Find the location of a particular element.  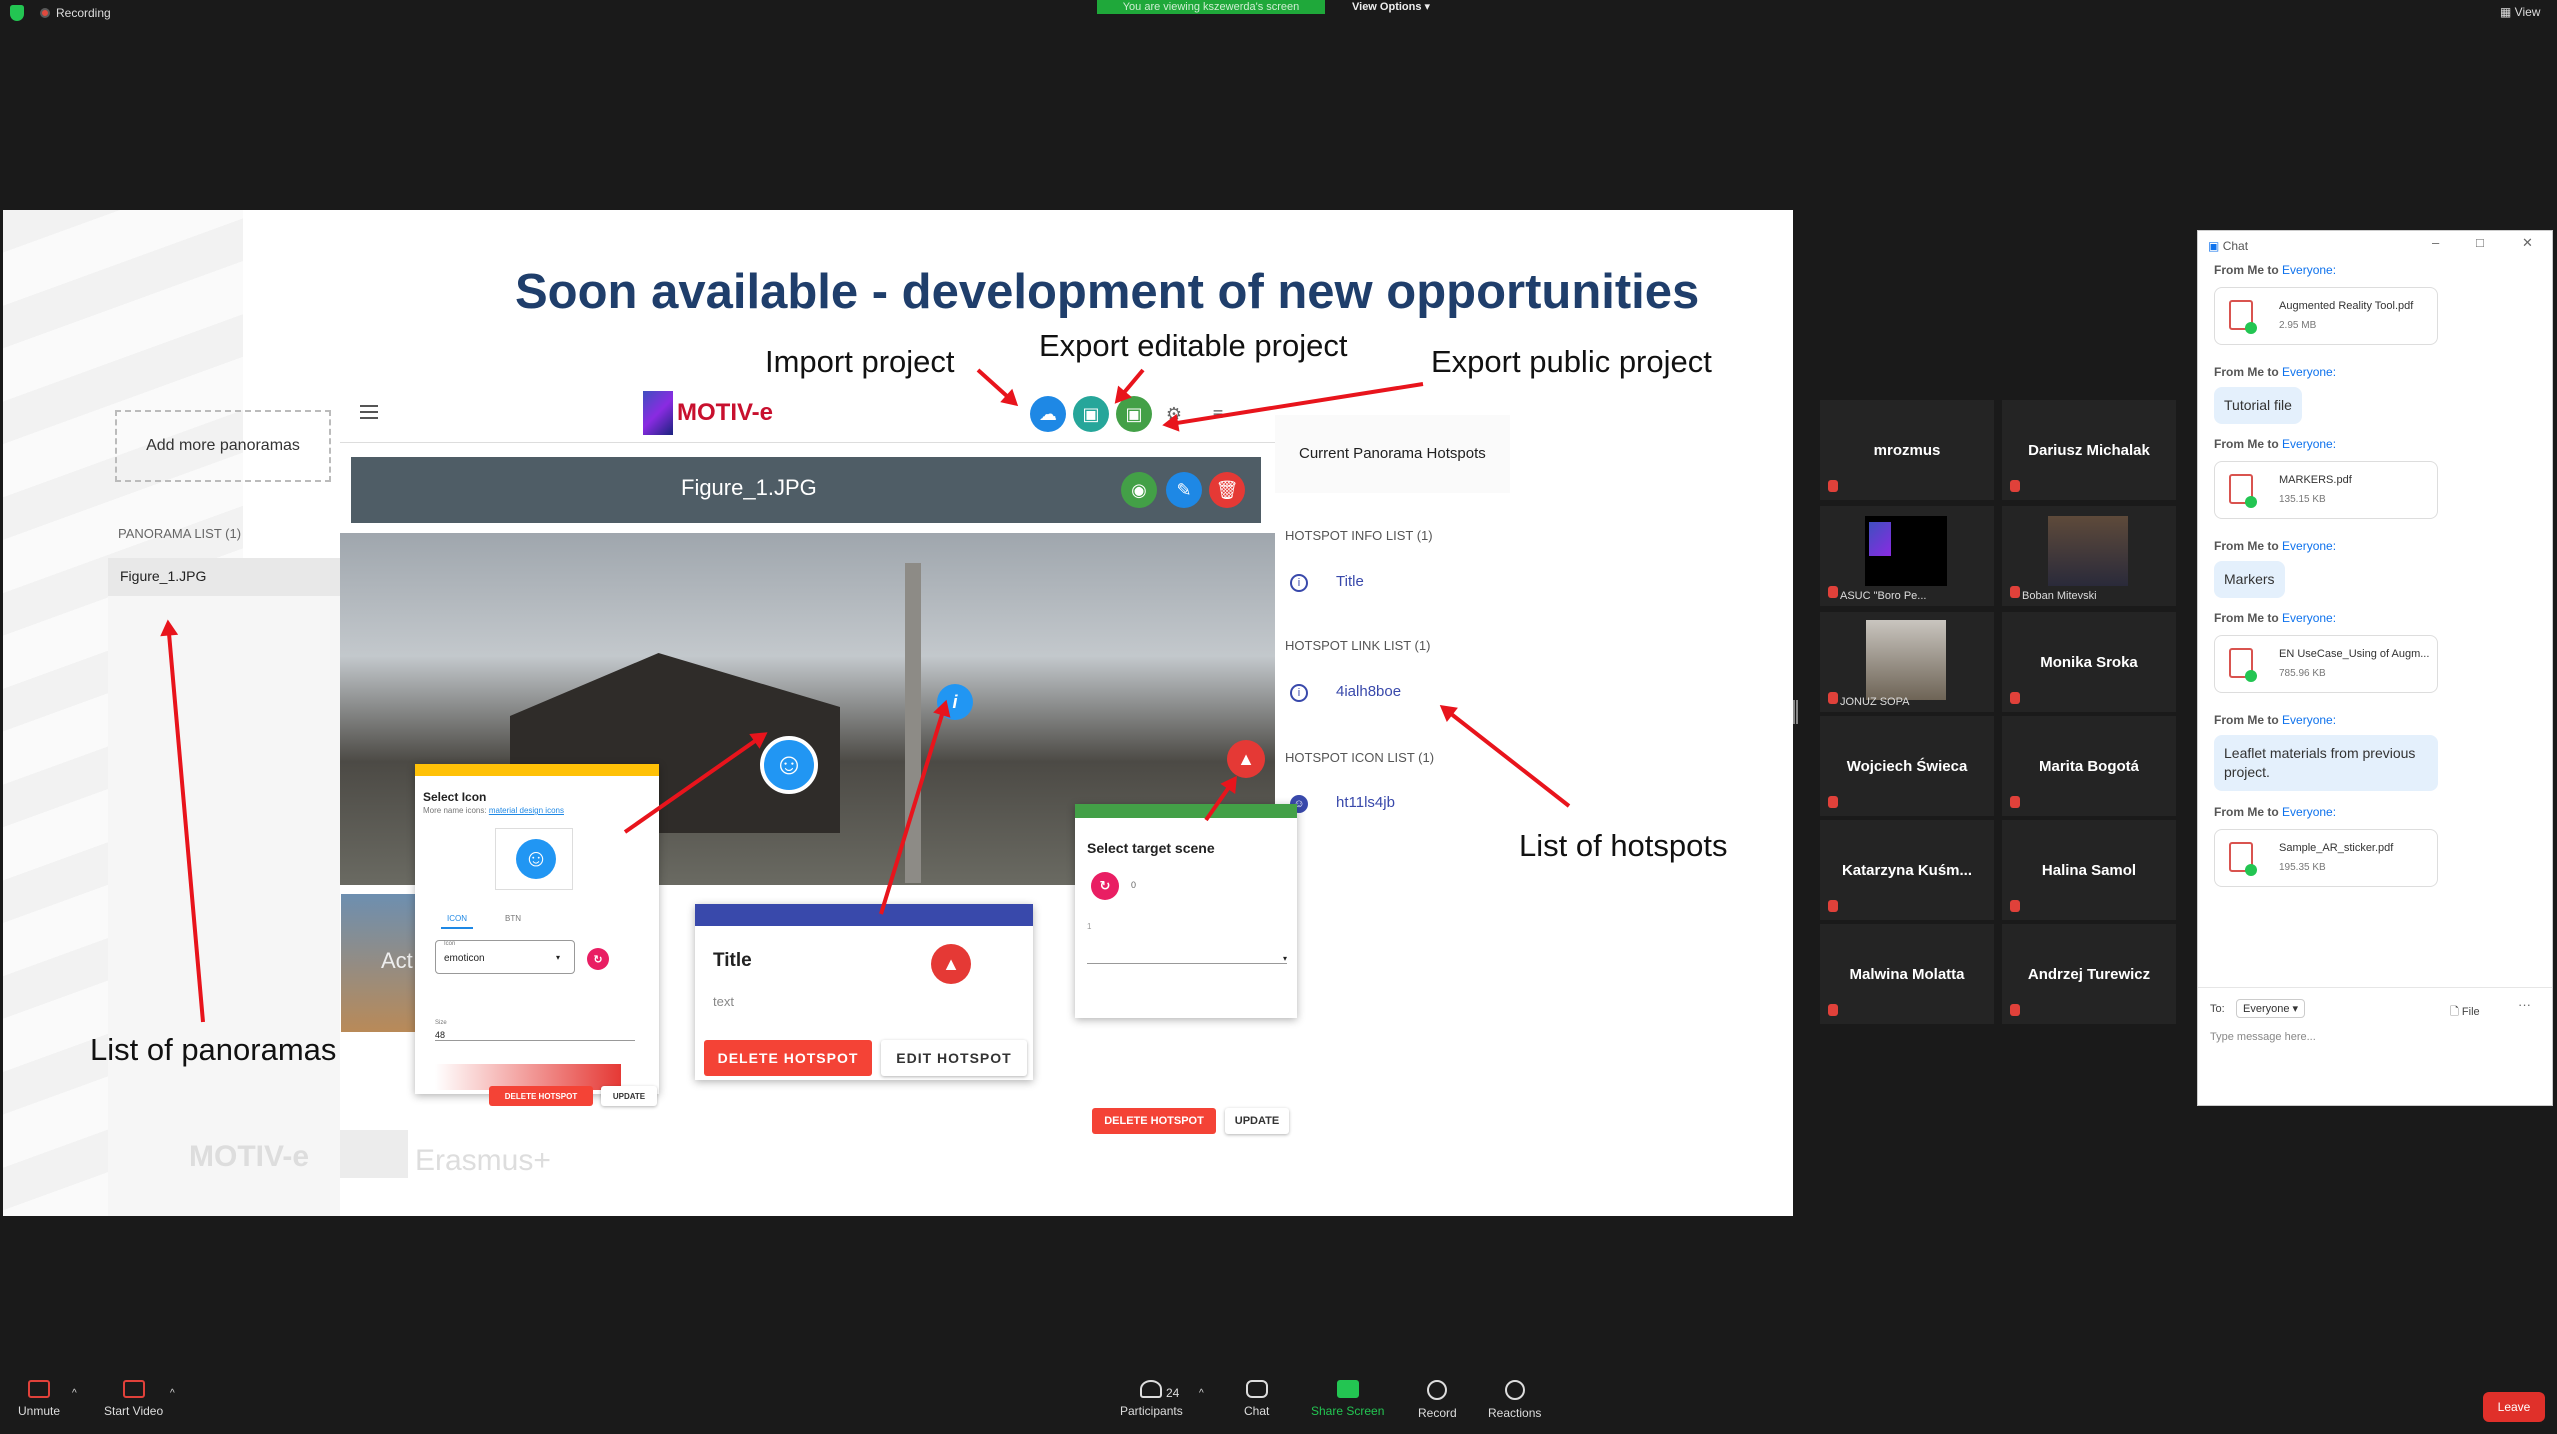

minimize-icon: – is located at coordinates (2435, 242).